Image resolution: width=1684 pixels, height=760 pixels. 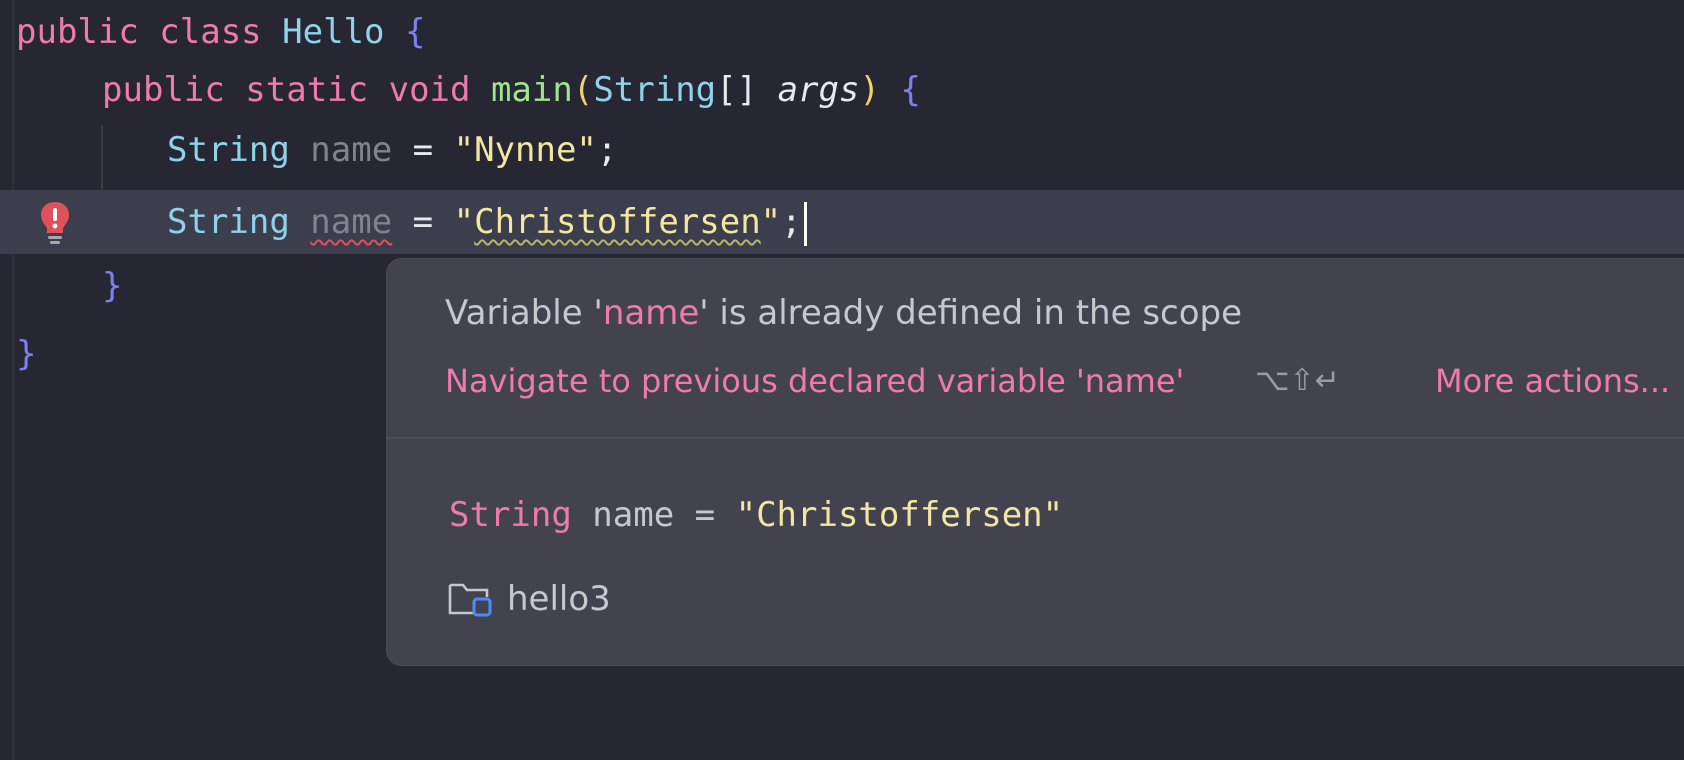 I want to click on code-token: Christoffersen, so click(x=617, y=222).